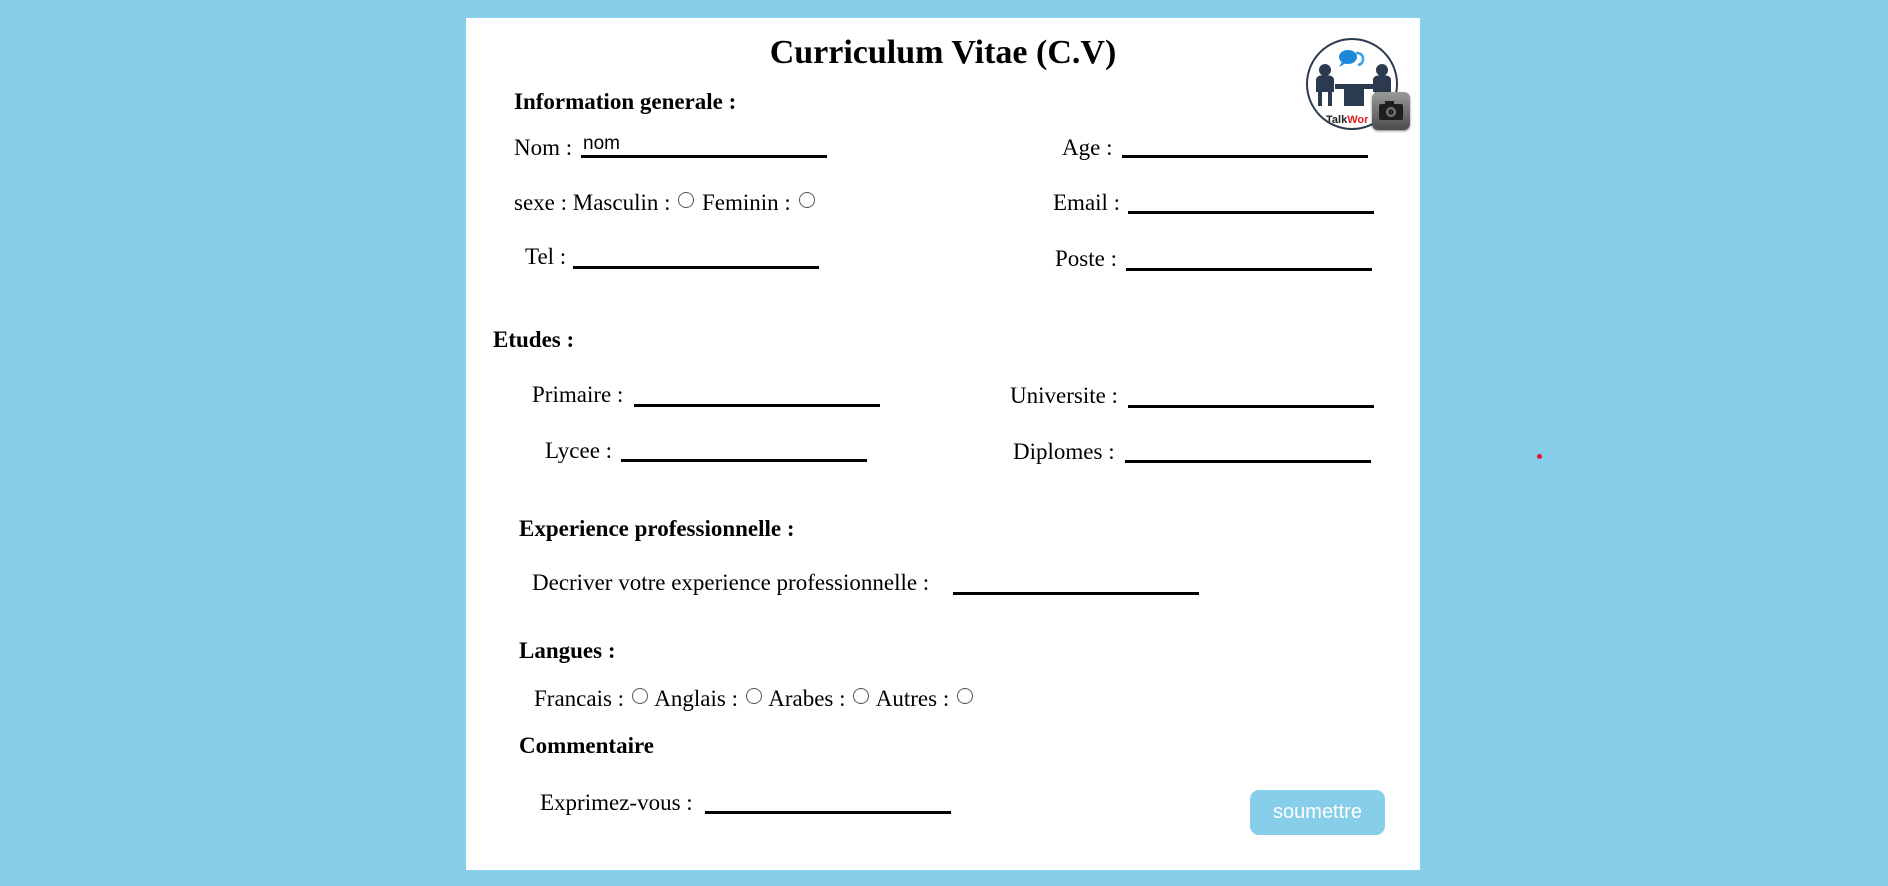  I want to click on autres-radio, so click(964, 696).